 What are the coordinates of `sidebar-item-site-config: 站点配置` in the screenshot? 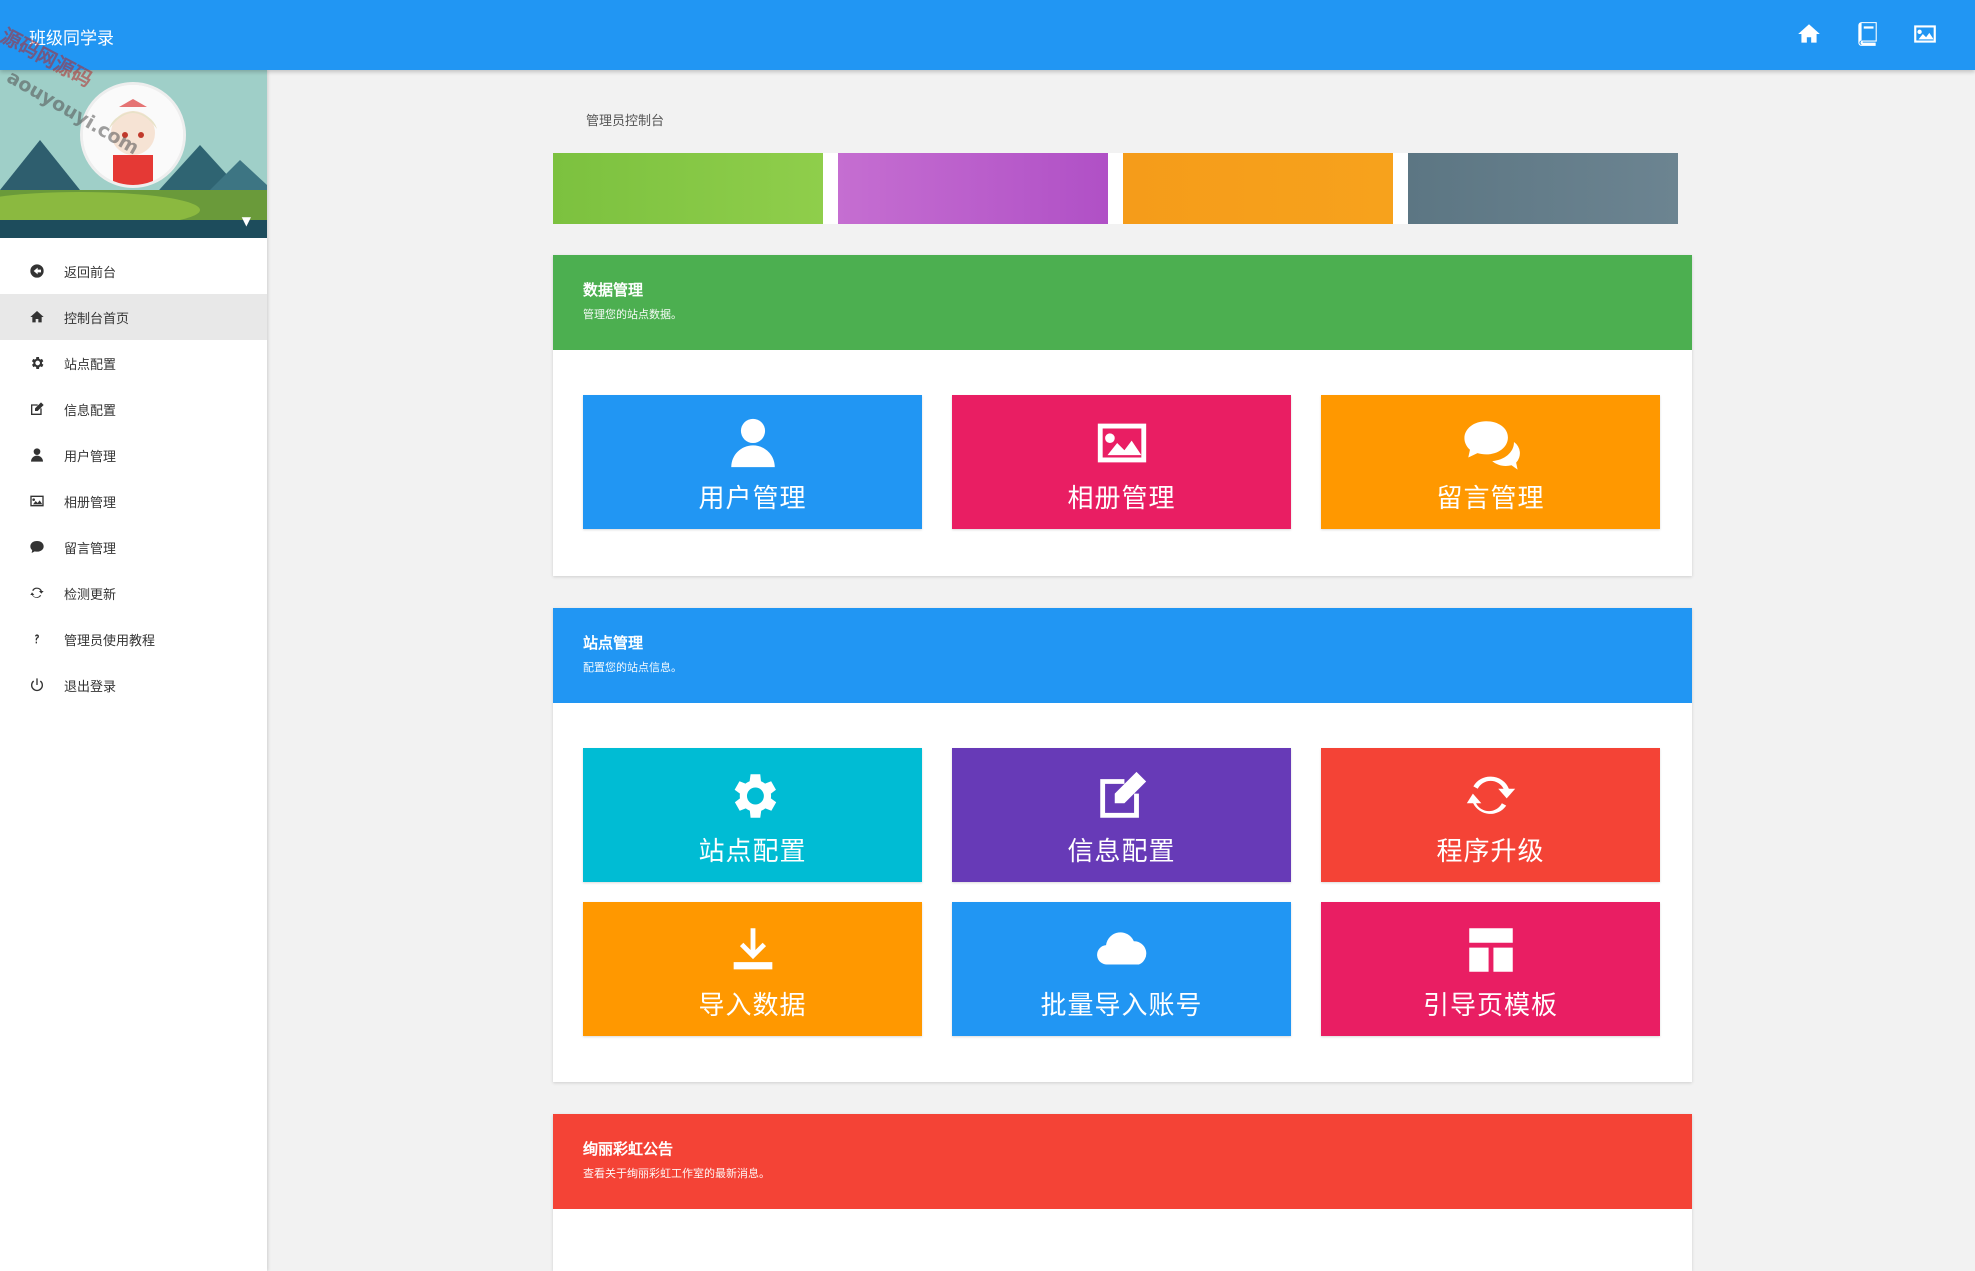 It's located at (133, 363).